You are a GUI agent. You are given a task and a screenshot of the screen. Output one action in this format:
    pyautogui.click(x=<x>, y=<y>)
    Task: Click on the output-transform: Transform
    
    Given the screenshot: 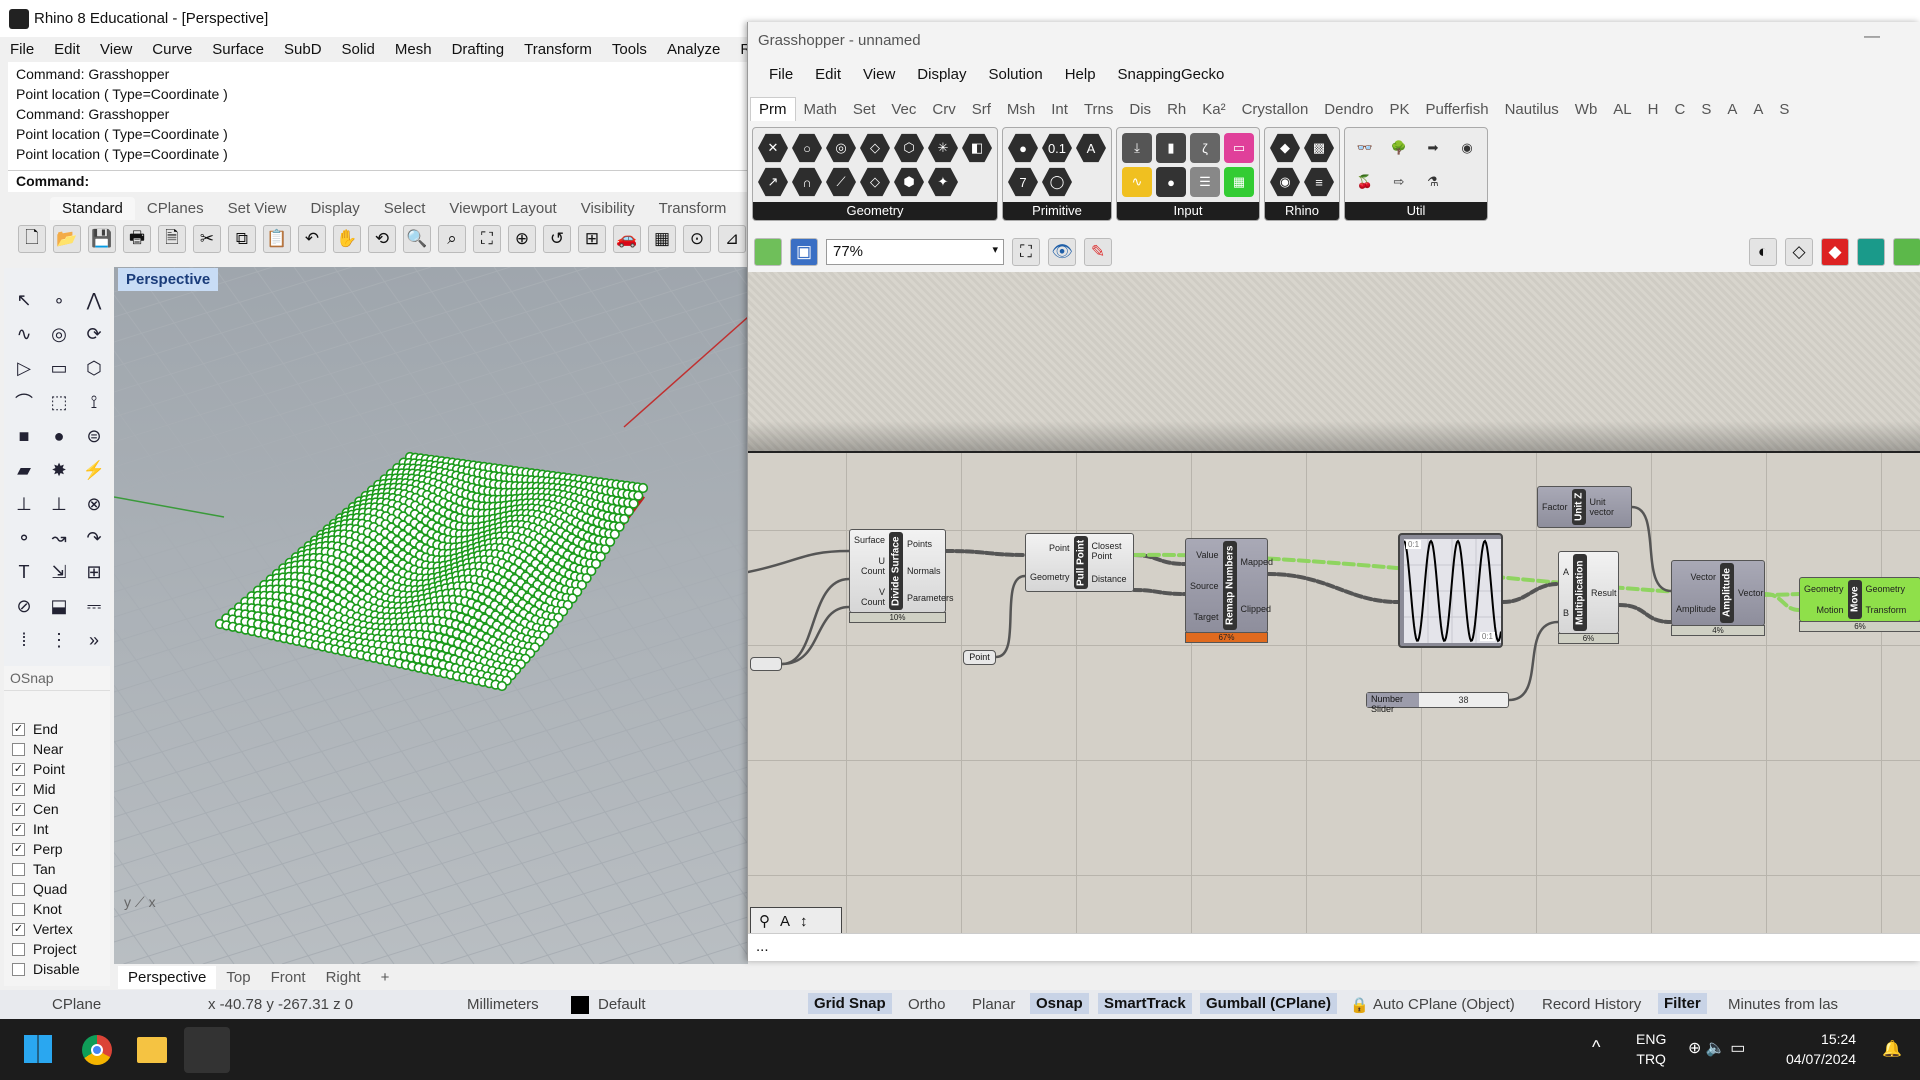 What is the action you would take?
    pyautogui.click(x=1886, y=610)
    